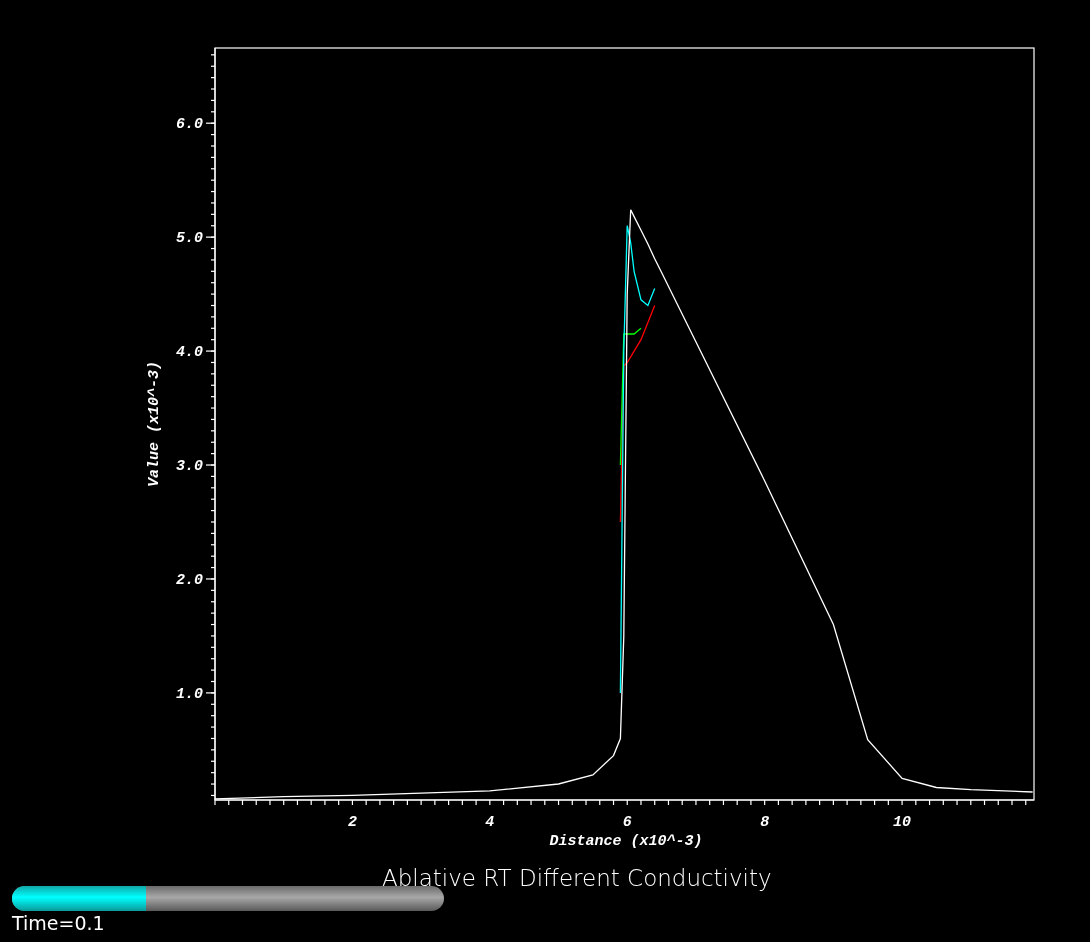  What do you see at coordinates (189, 694) in the screenshot?
I see `y-tick-label: 1.0` at bounding box center [189, 694].